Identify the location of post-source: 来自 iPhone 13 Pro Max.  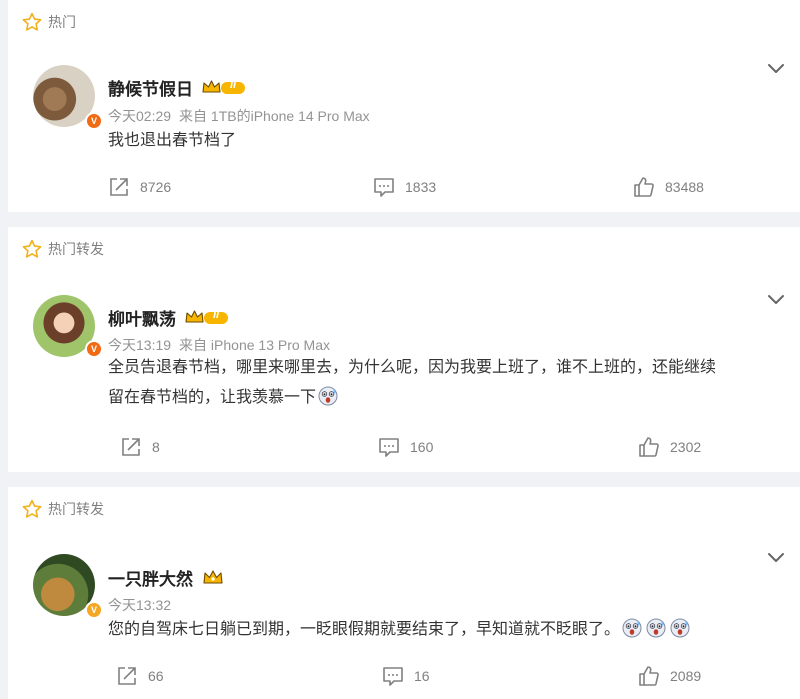
(255, 345).